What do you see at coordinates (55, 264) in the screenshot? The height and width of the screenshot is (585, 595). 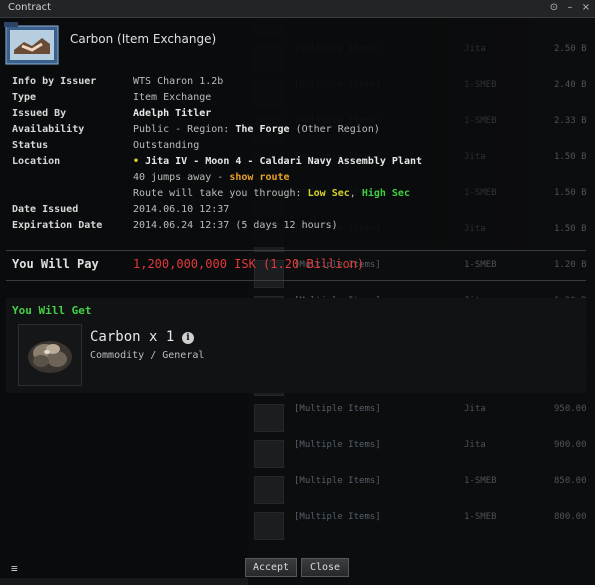 I see `you-will-pay-label: You Will Pay` at bounding box center [55, 264].